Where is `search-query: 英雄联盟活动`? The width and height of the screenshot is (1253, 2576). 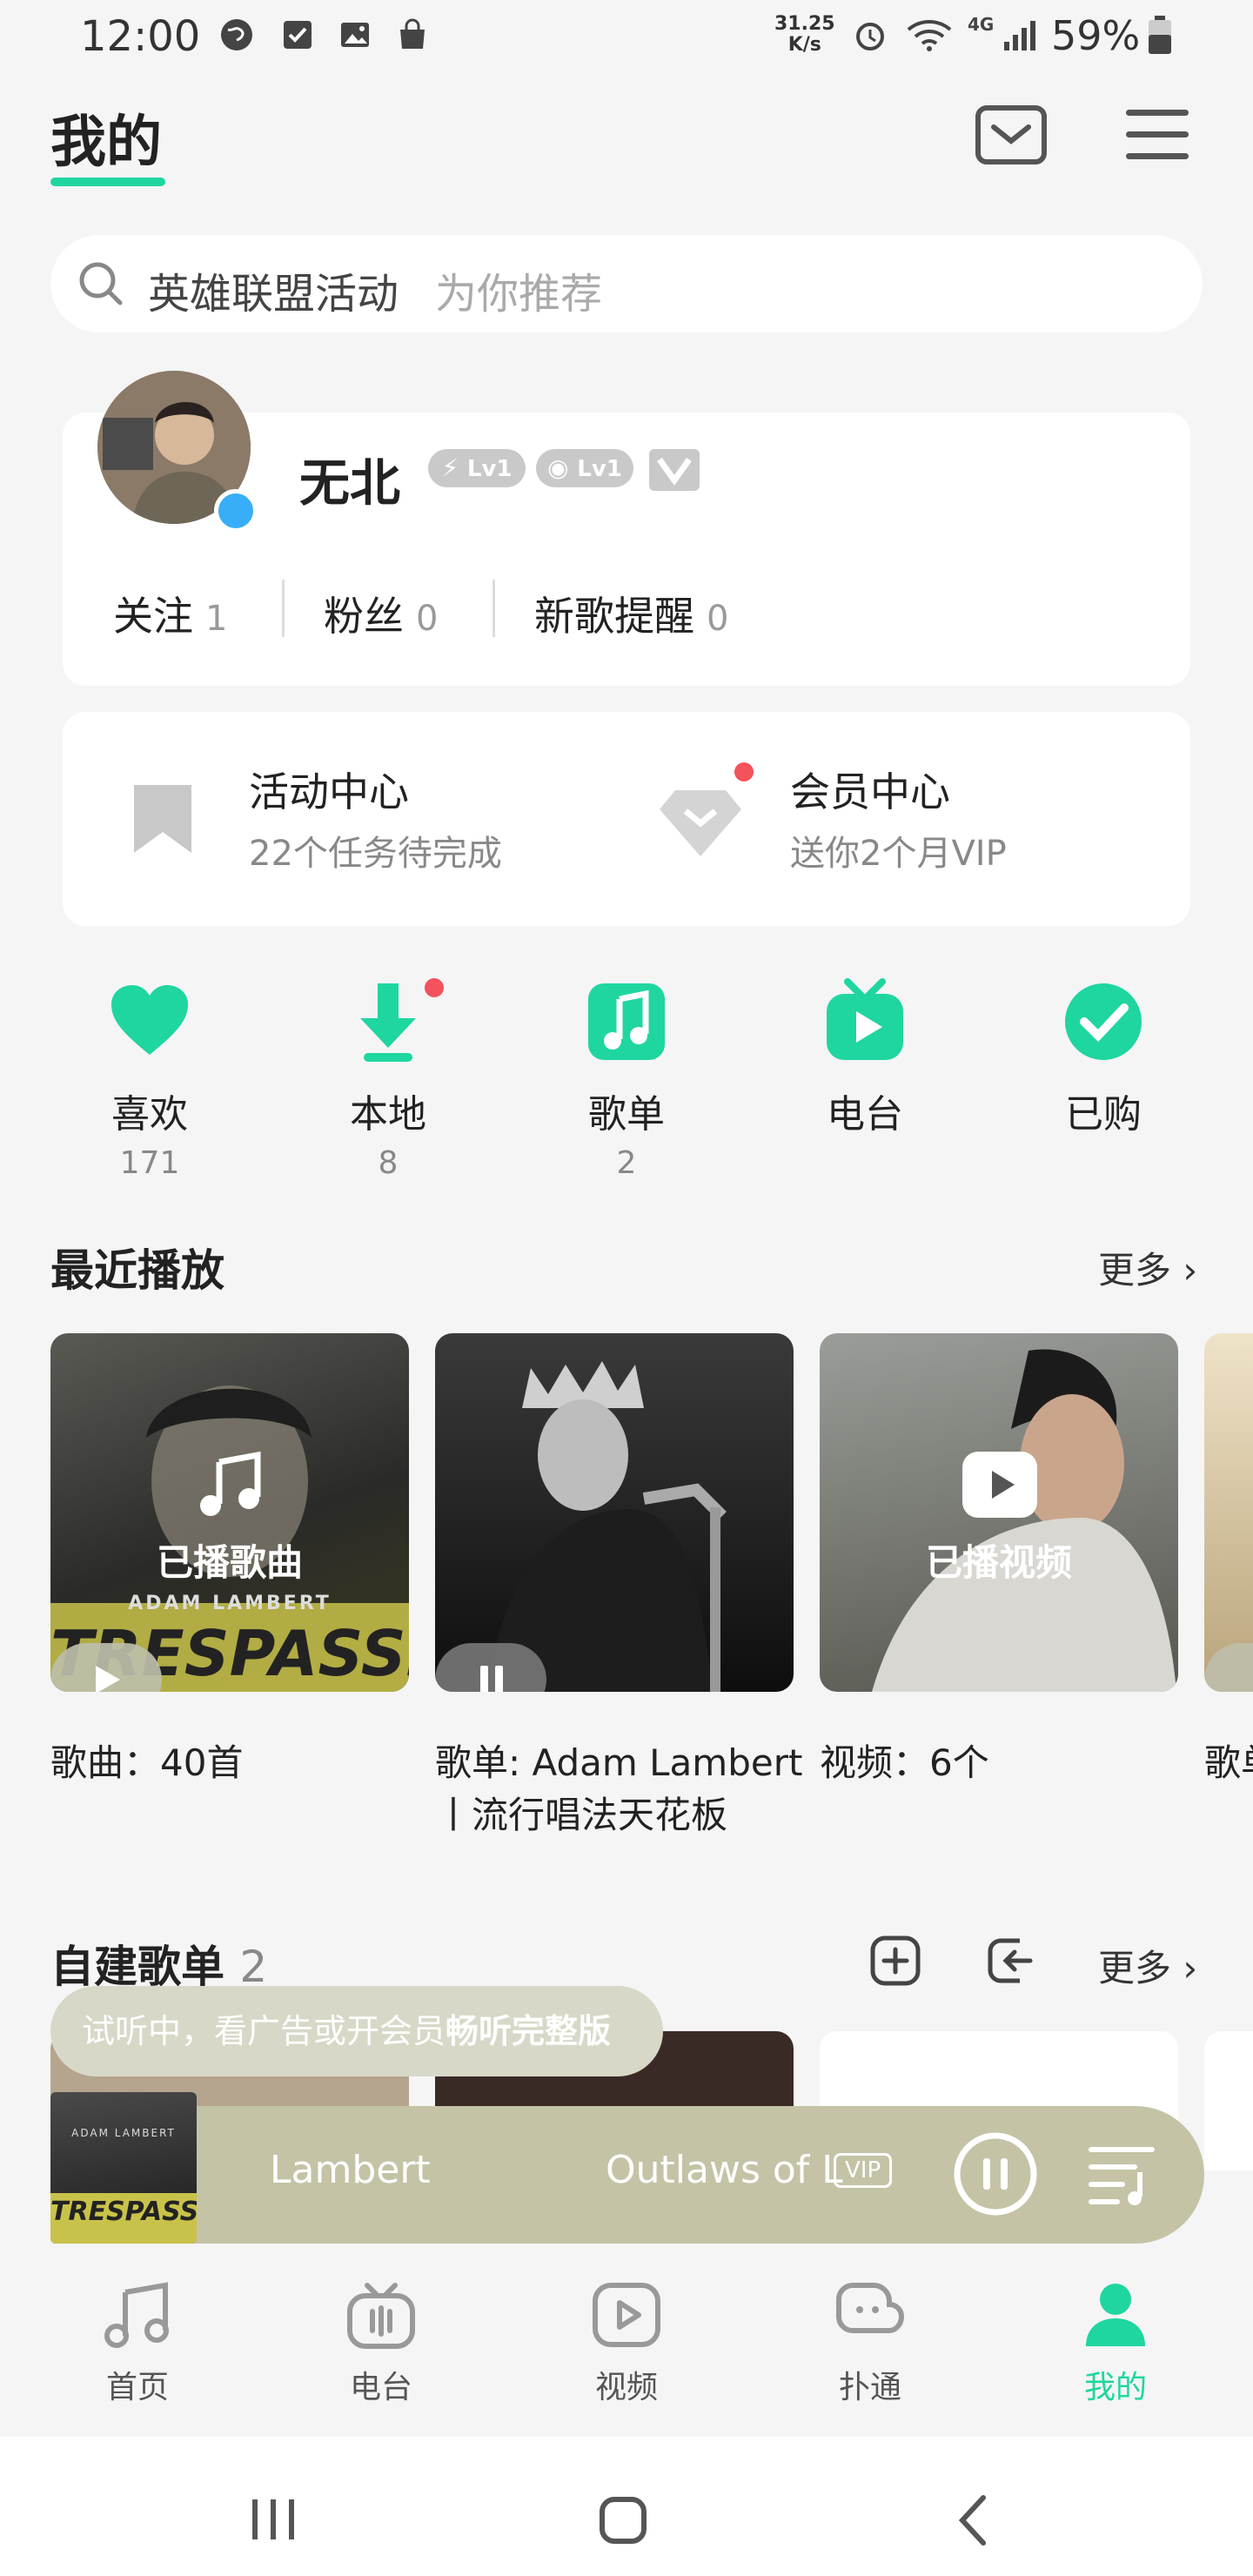
search-query: 英雄联盟活动 is located at coordinates (273, 294).